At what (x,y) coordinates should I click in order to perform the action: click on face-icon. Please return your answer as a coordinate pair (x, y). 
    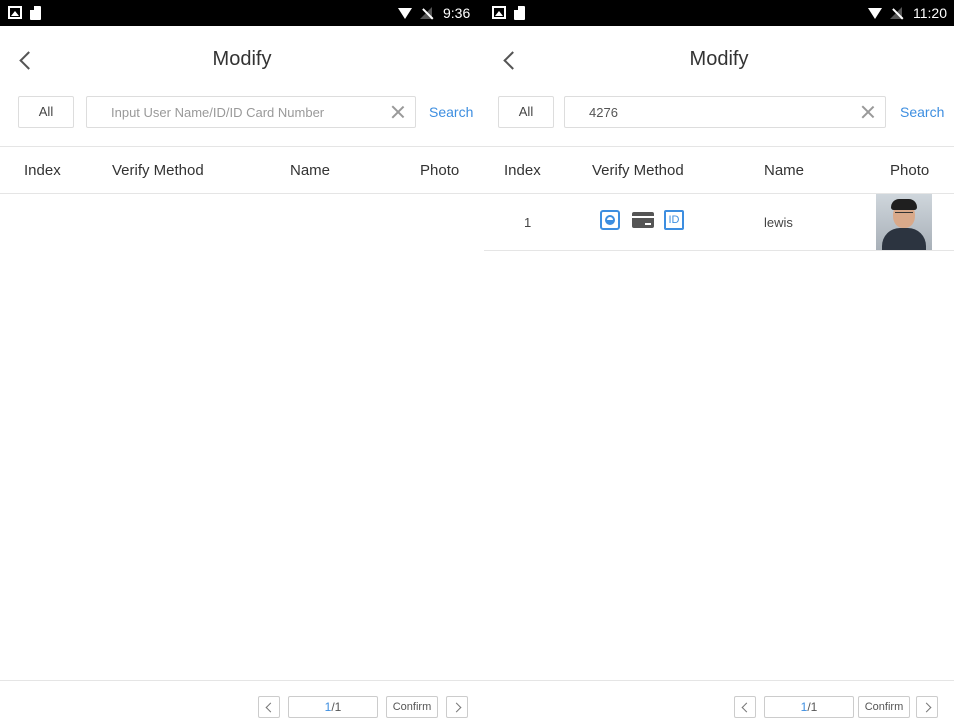
    Looking at the image, I should click on (610, 220).